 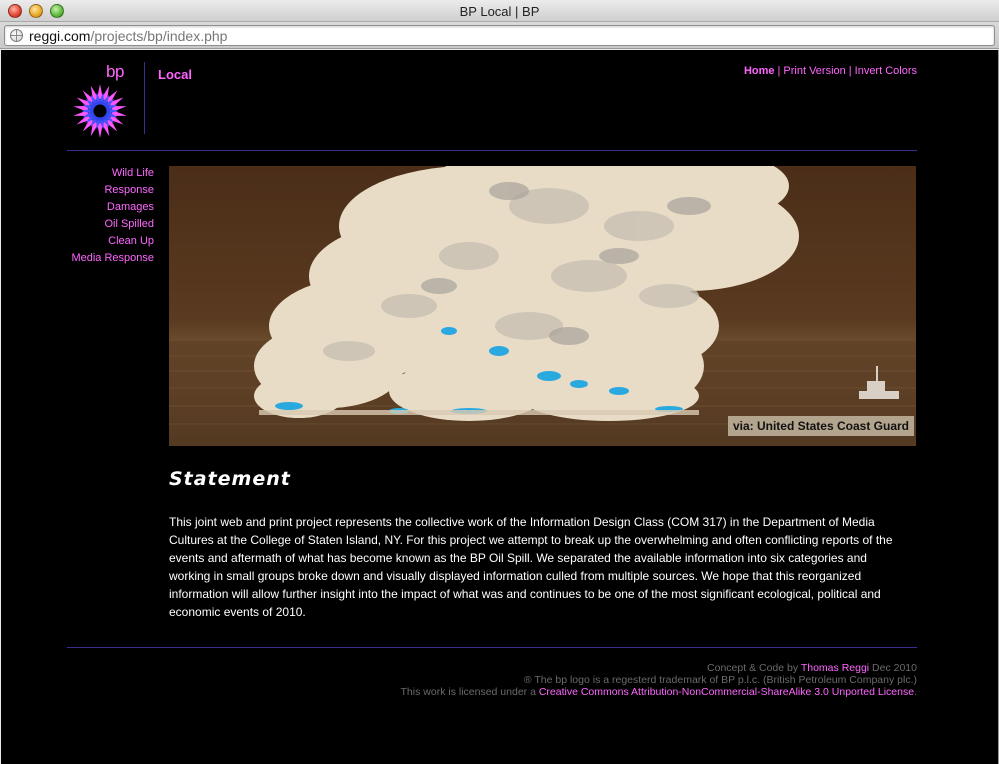 What do you see at coordinates (893, 668) in the screenshot?
I see `footer-credit-suffix: Dec 2010` at bounding box center [893, 668].